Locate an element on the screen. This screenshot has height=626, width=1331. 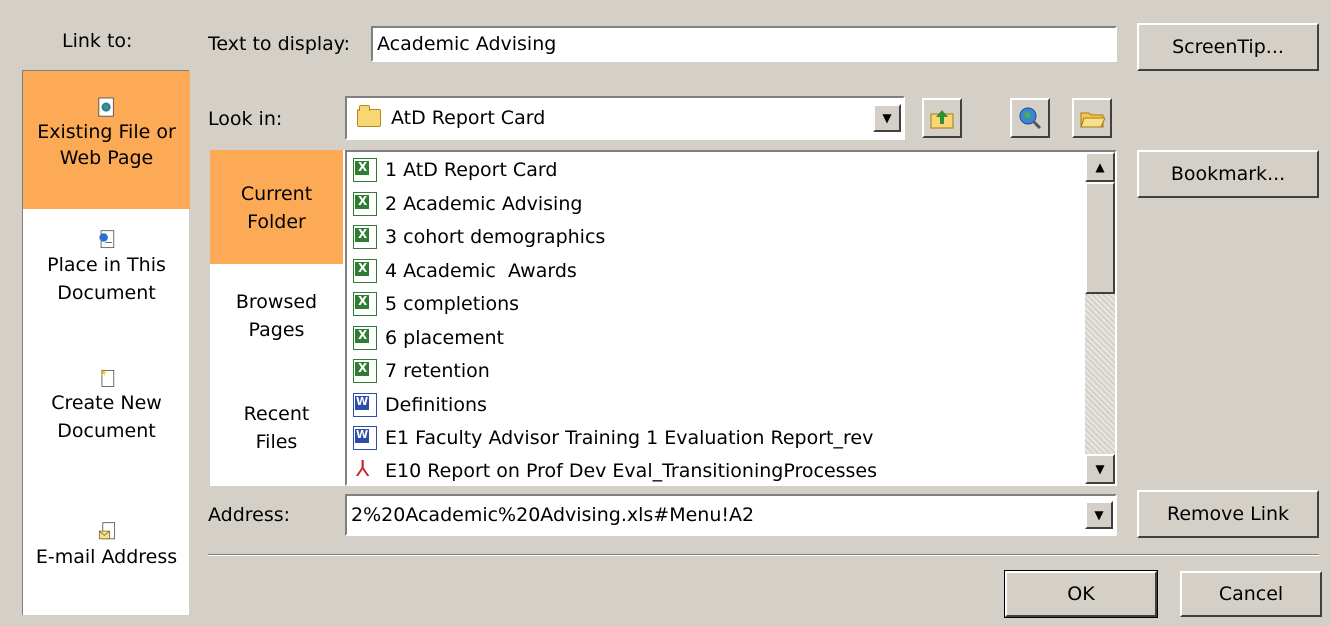
tab-browsed-pages-line1: Browsed is located at coordinates (276, 302).